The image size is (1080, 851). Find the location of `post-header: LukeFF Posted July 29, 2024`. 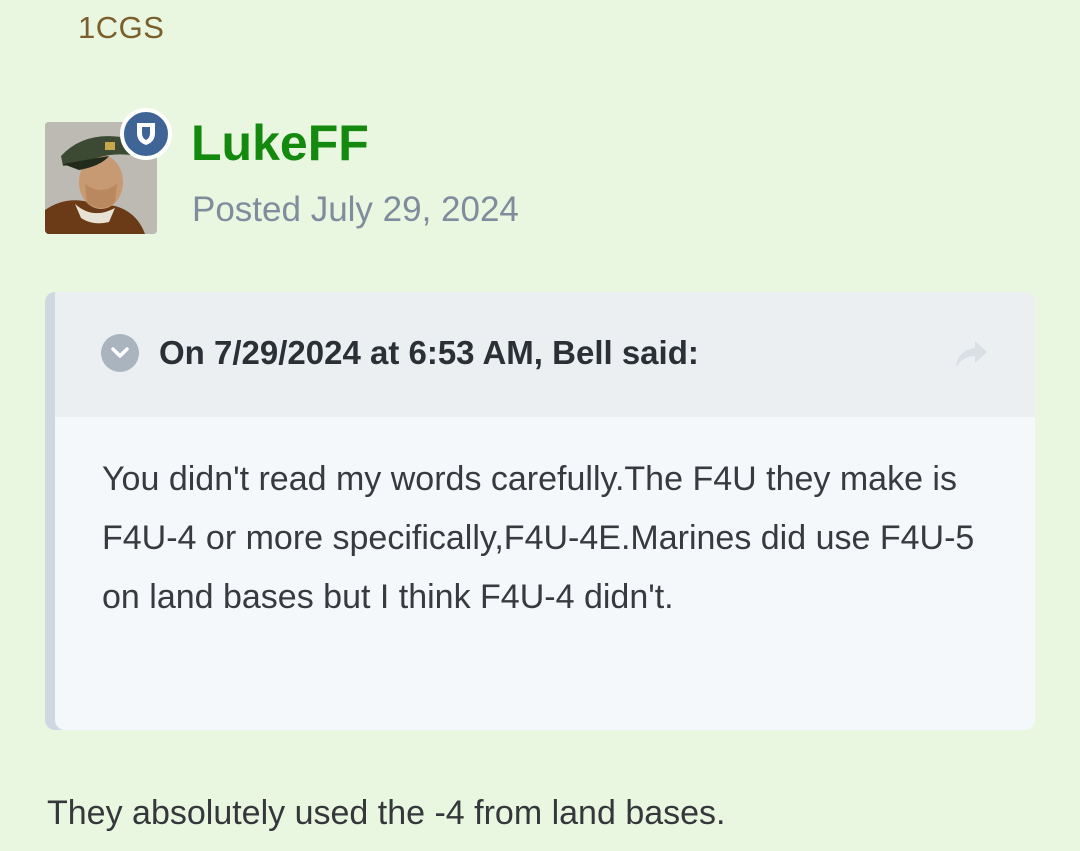

post-header: LukeFF Posted July 29, 2024 is located at coordinates (395, 175).